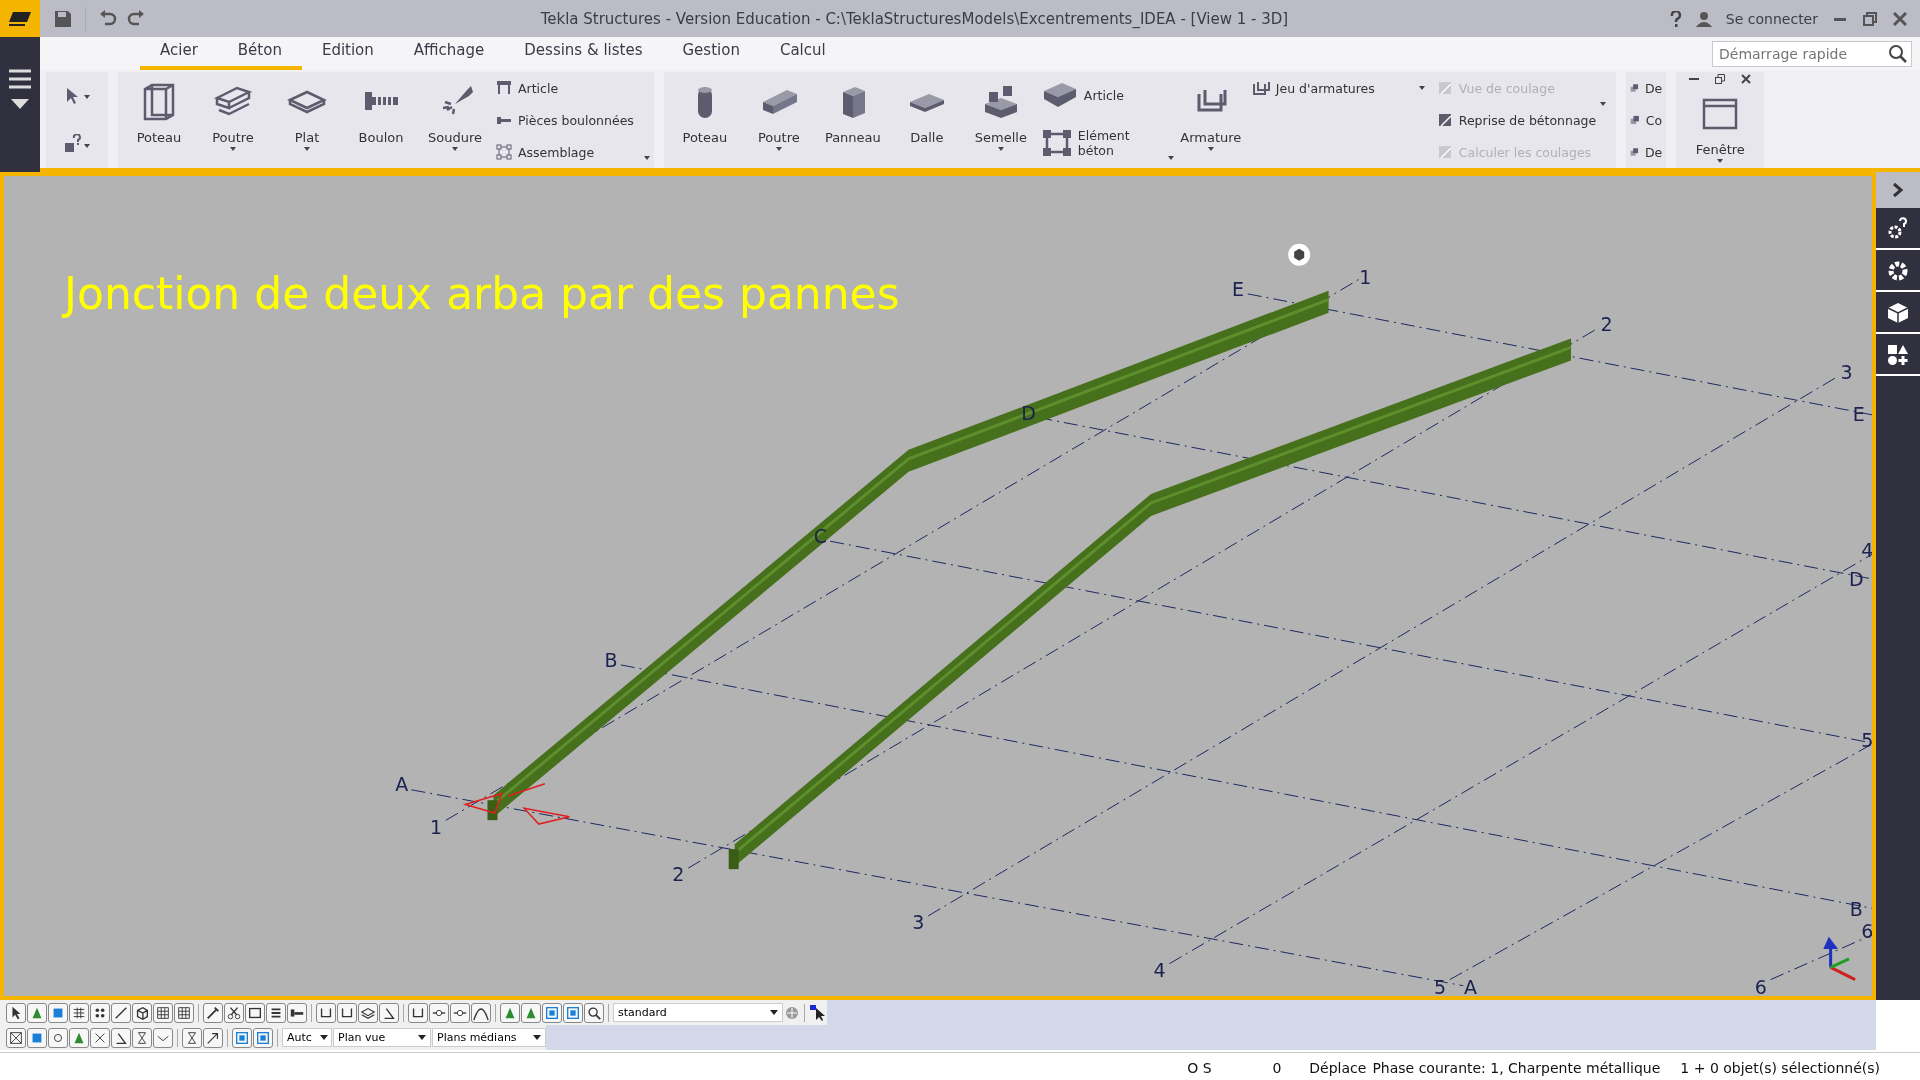 Image resolution: width=1920 pixels, height=1080 pixels. What do you see at coordinates (77, 143) in the screenshot?
I see `inquire-icon` at bounding box center [77, 143].